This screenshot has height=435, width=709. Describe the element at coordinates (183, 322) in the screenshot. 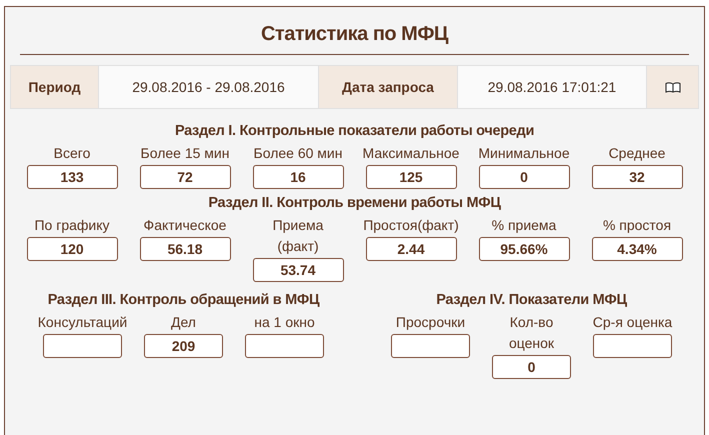

I see `field-label: Дел` at that location.